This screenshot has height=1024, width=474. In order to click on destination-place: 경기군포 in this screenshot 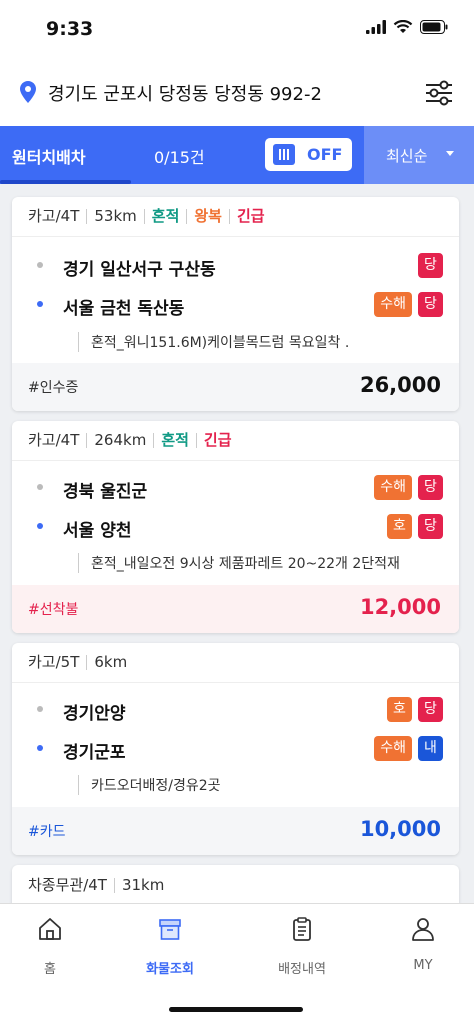, I will do `click(94, 753)`.